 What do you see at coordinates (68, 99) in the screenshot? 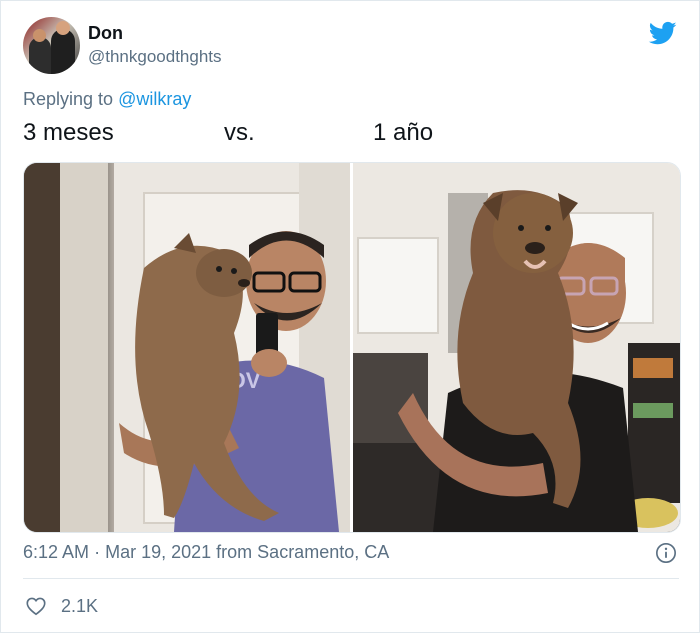
I see `reply-prefix: Replying to` at bounding box center [68, 99].